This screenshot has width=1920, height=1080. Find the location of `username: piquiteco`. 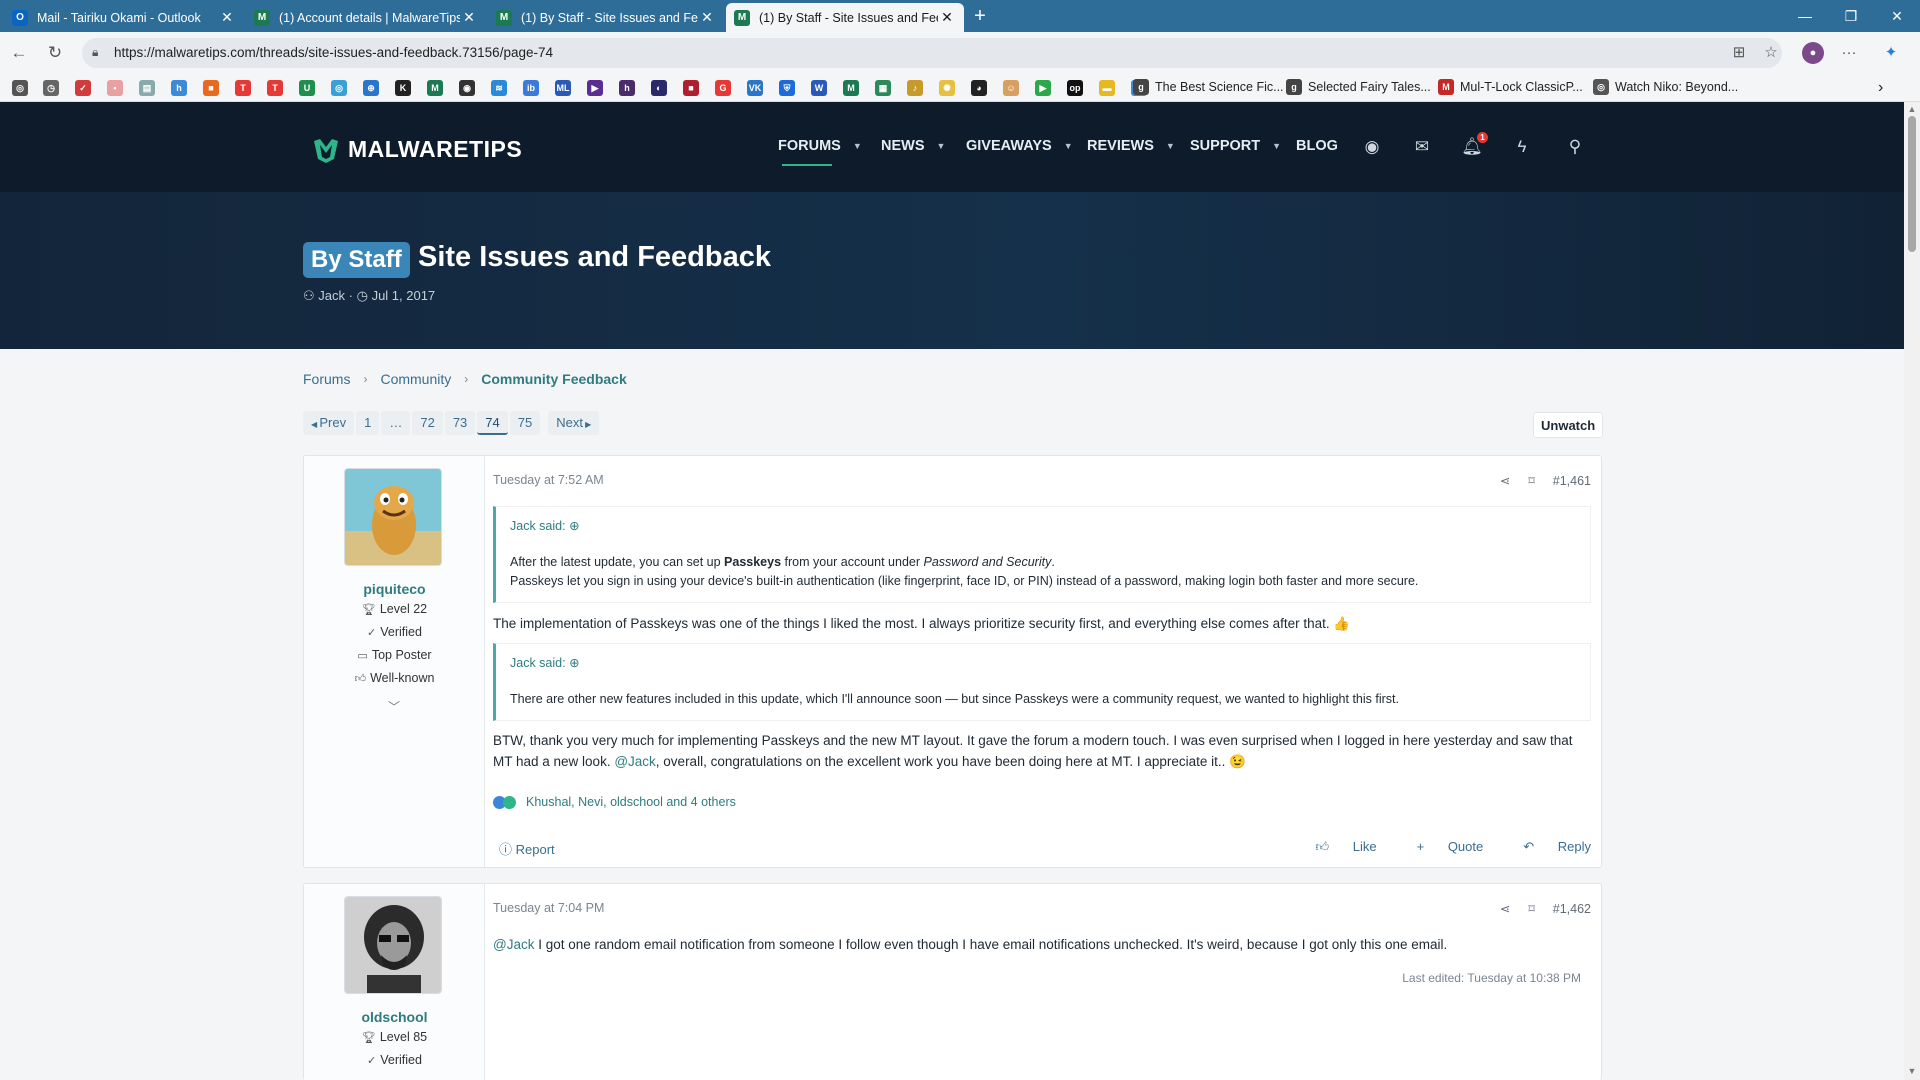

username: piquiteco is located at coordinates (394, 589).